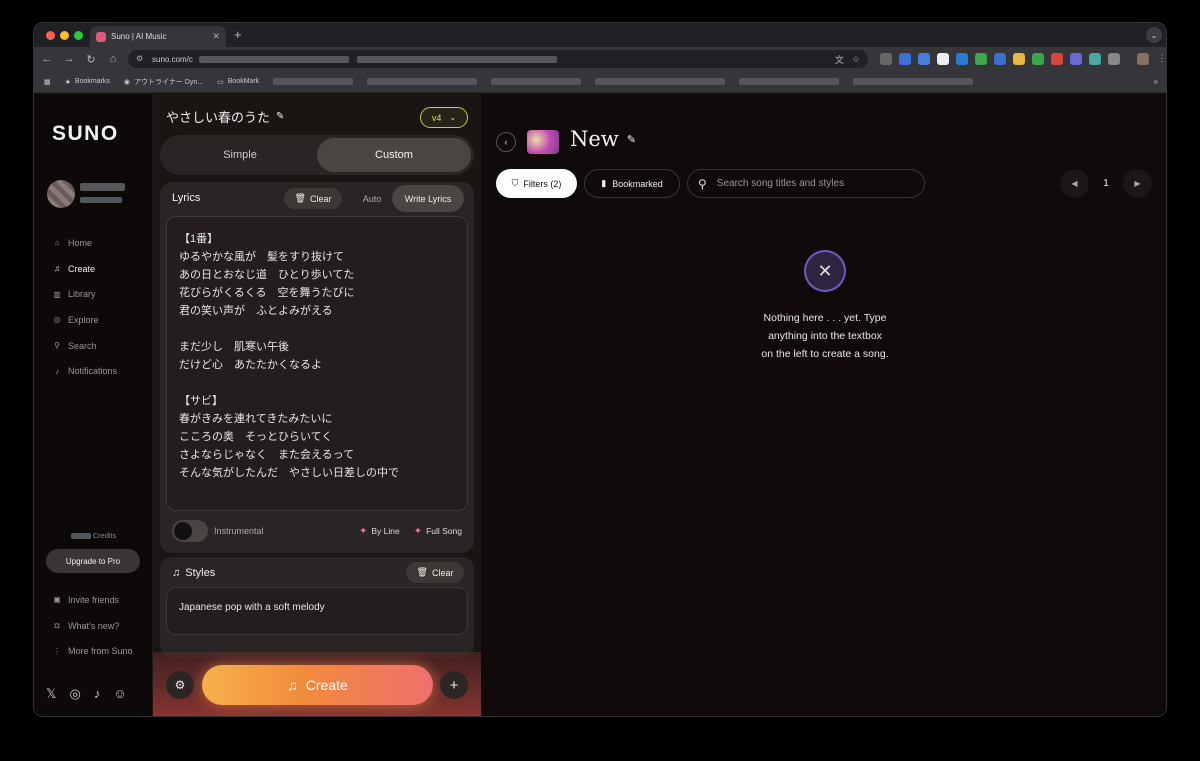 The width and height of the screenshot is (1200, 761). Describe the element at coordinates (289, 473) in the screenshot. I see `lyric-line: そんな気がしたんだ やさしい日差しの中で` at that location.